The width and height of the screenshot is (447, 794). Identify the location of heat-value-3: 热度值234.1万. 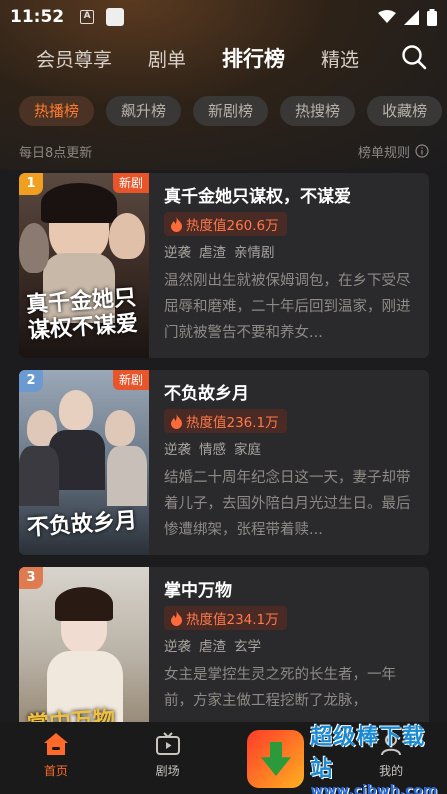
(232, 620).